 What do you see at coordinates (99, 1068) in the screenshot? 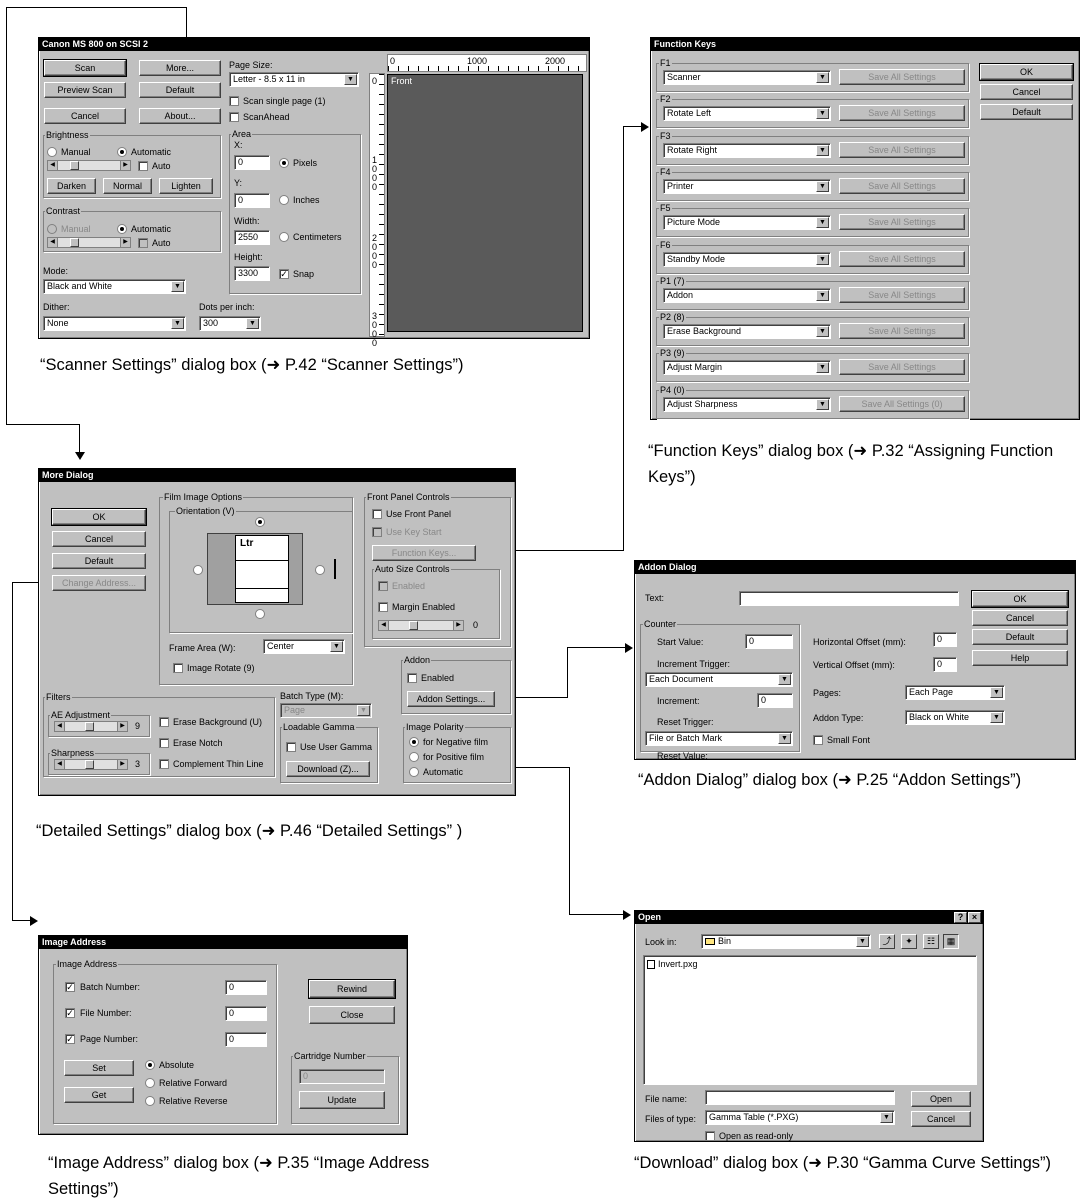
I see `set-button: Set` at bounding box center [99, 1068].